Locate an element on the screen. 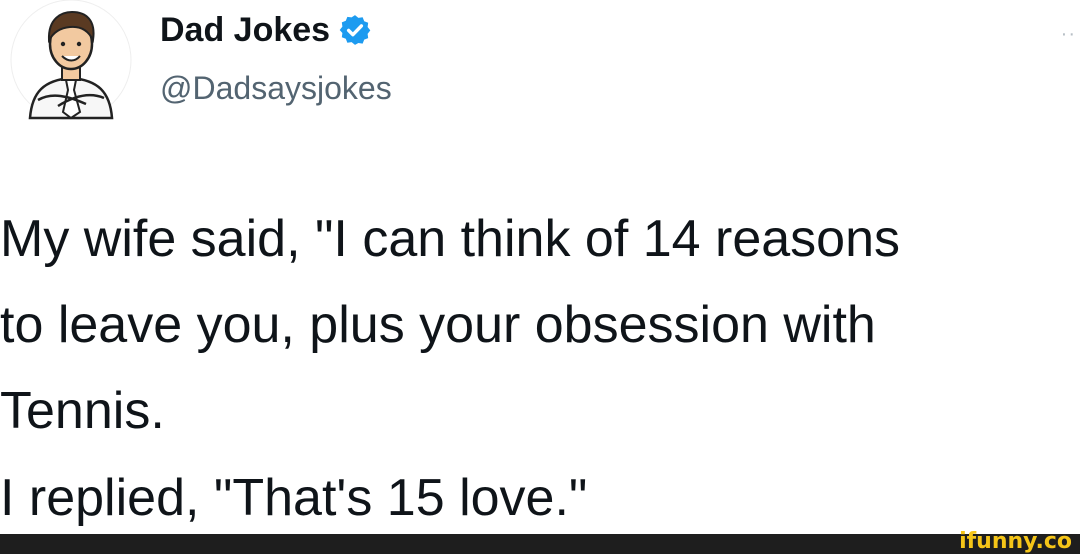 The width and height of the screenshot is (1080, 554). watermark-bar is located at coordinates (540, 544).